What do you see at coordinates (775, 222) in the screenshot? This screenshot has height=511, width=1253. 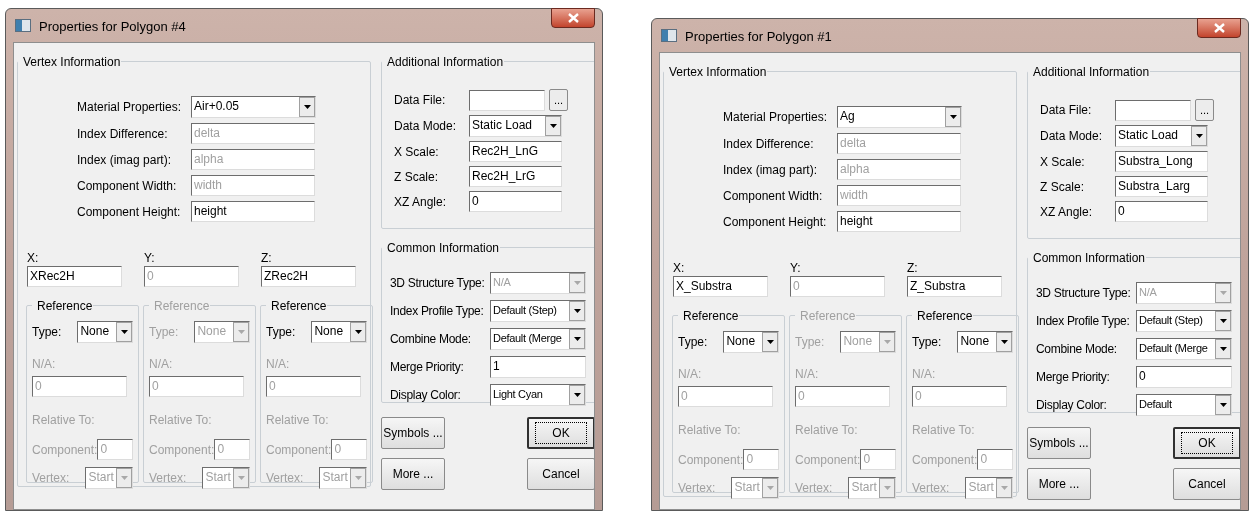 I see `field-label: Component Height:` at bounding box center [775, 222].